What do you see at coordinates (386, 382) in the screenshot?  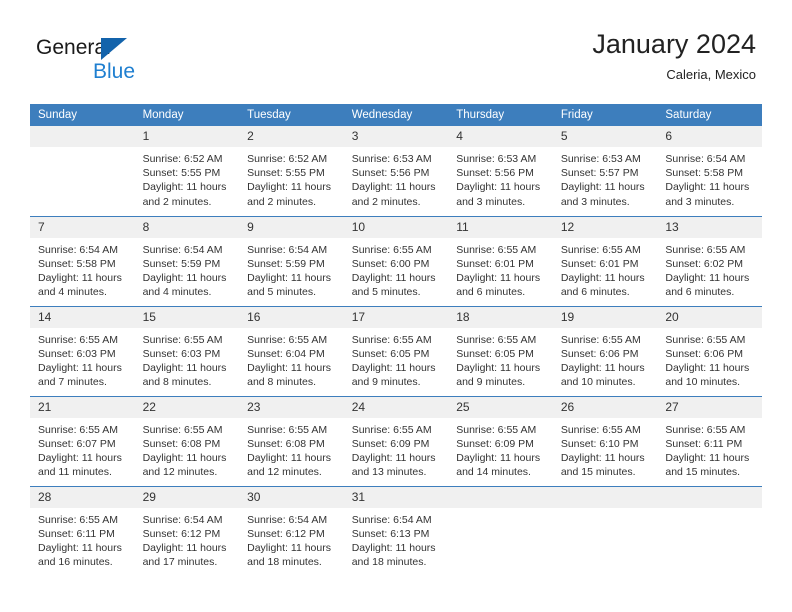 I see `daylight-text: and 9 minutes.` at bounding box center [386, 382].